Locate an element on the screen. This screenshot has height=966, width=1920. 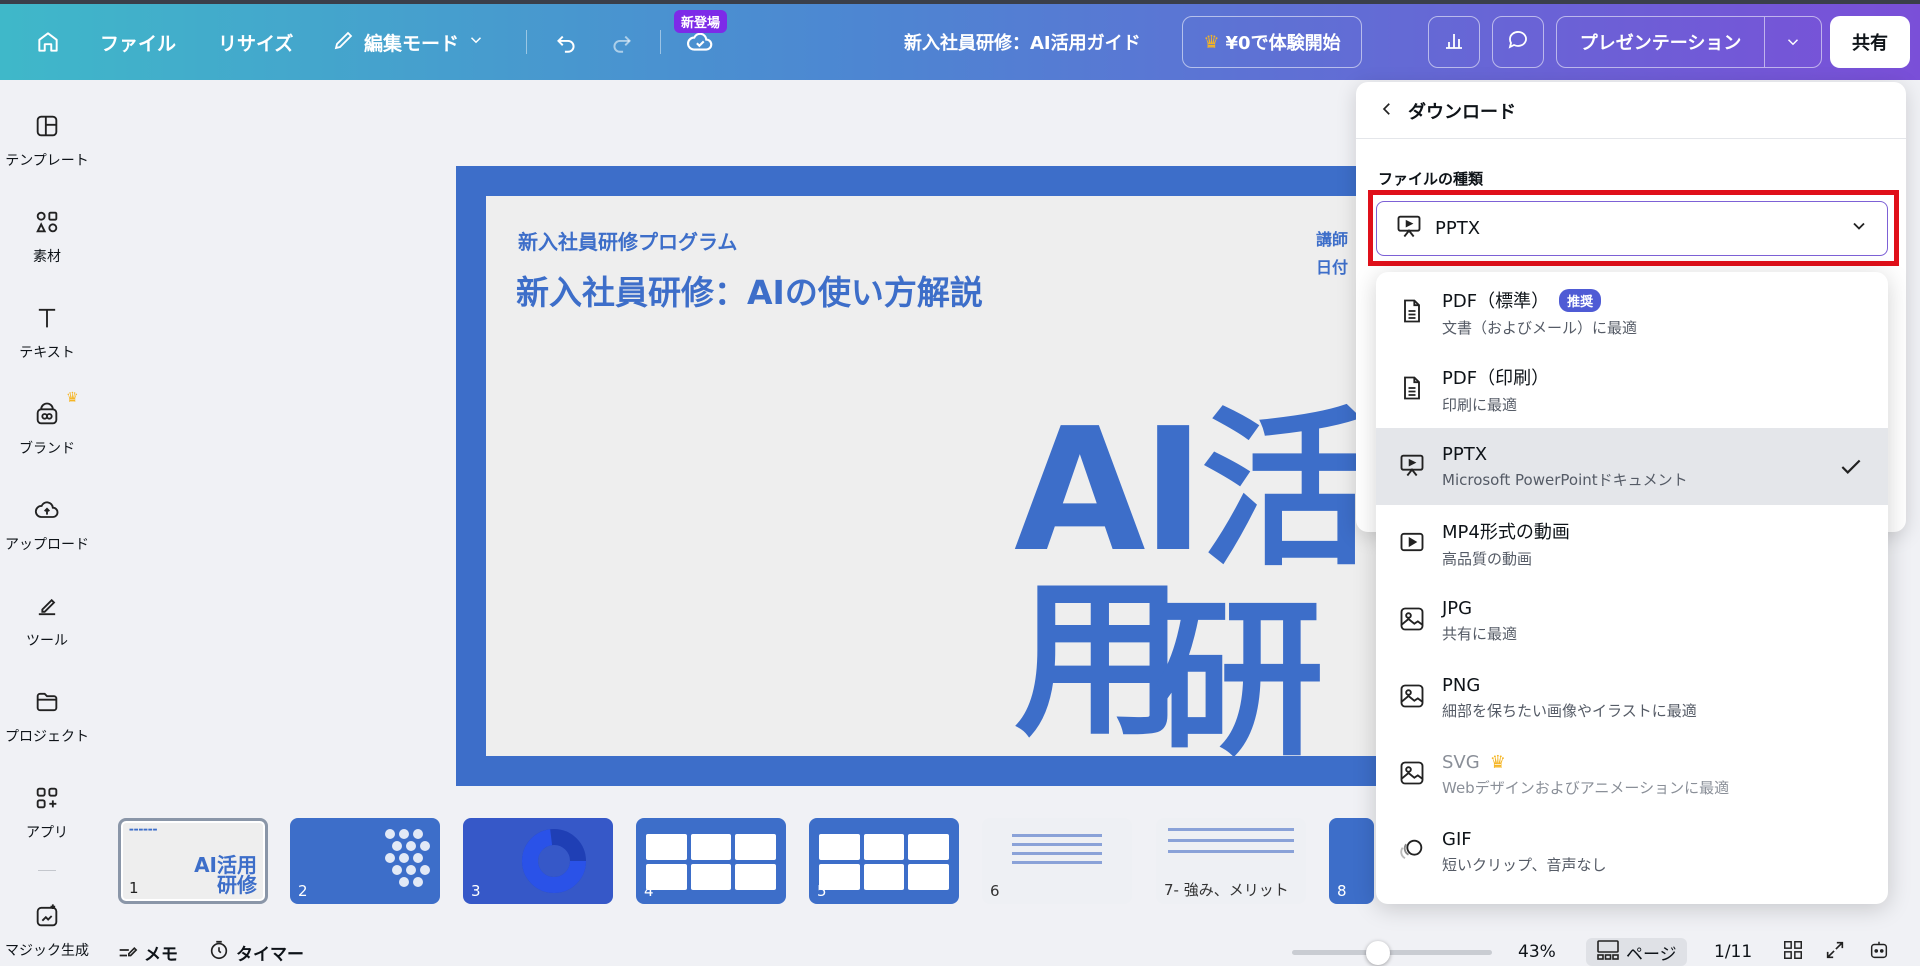
folder-icon is located at coordinates (47, 702).